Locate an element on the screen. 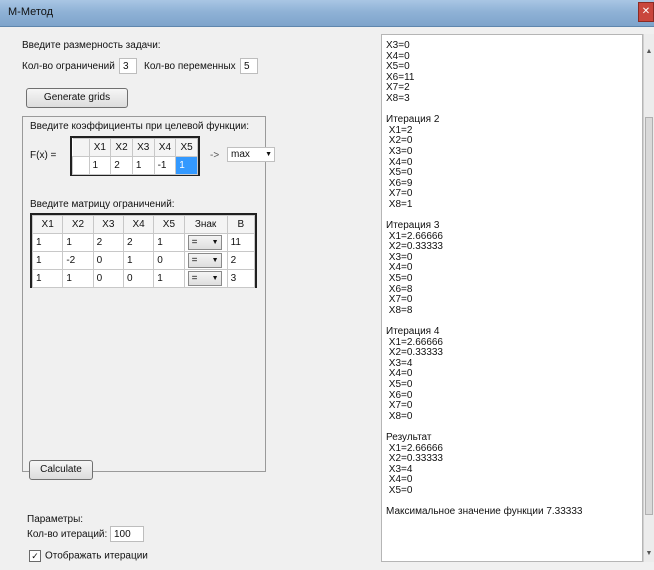  dimension-heading: Введите размерность задачи: is located at coordinates (91, 45).